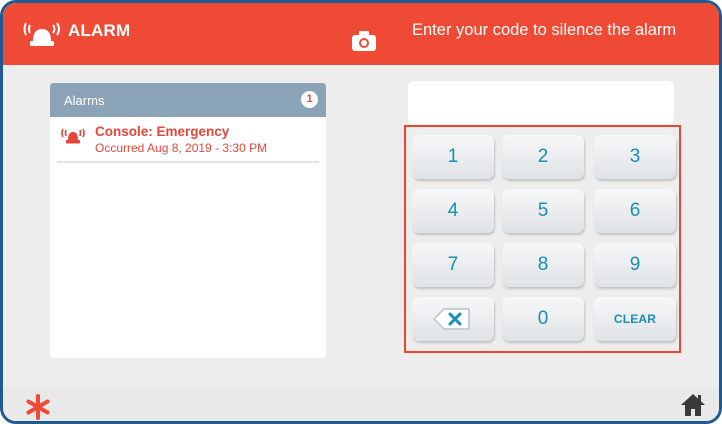 Image resolution: width=722 pixels, height=424 pixels. I want to click on asterisk-icon, so click(38, 407).